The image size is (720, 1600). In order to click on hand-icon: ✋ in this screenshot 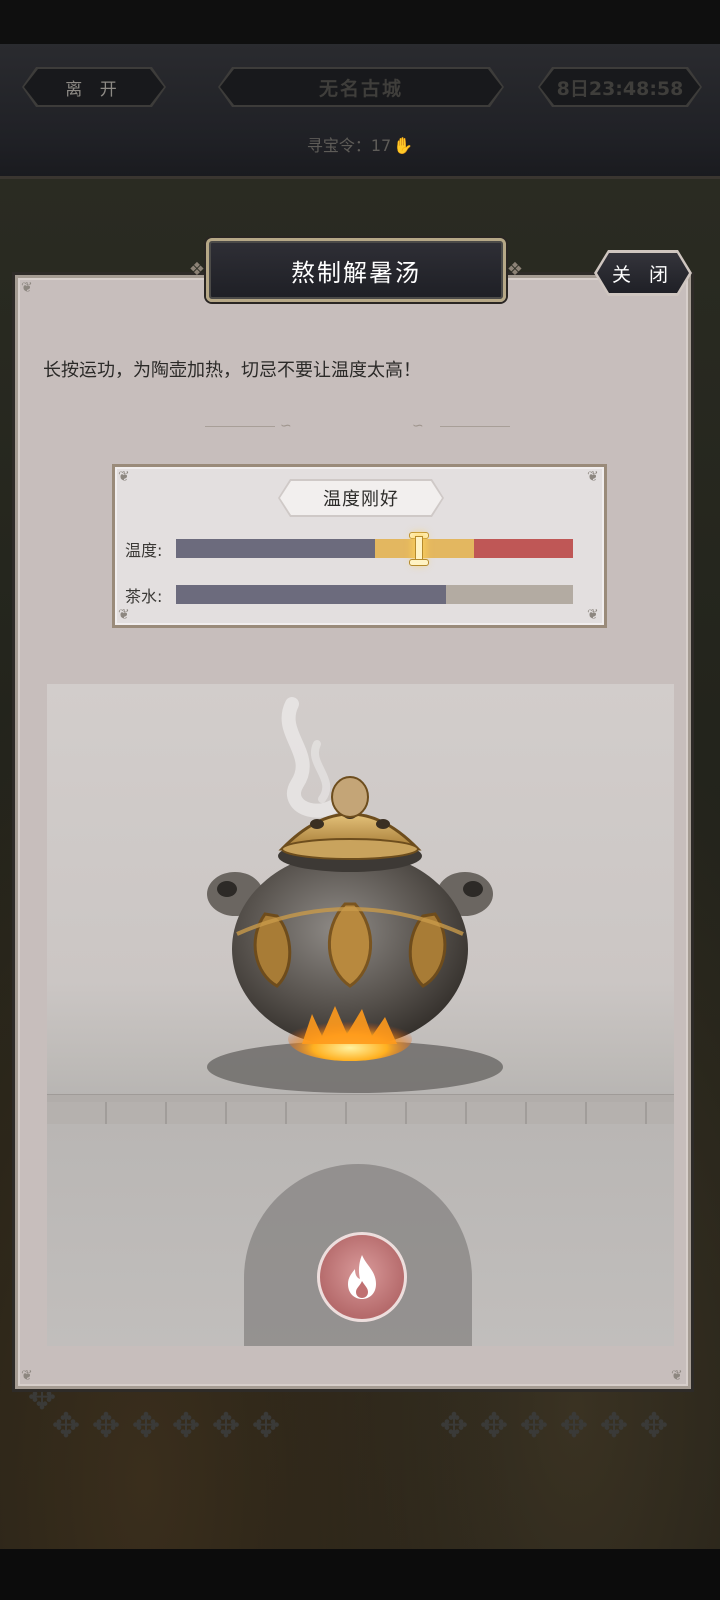, I will do `click(403, 145)`.